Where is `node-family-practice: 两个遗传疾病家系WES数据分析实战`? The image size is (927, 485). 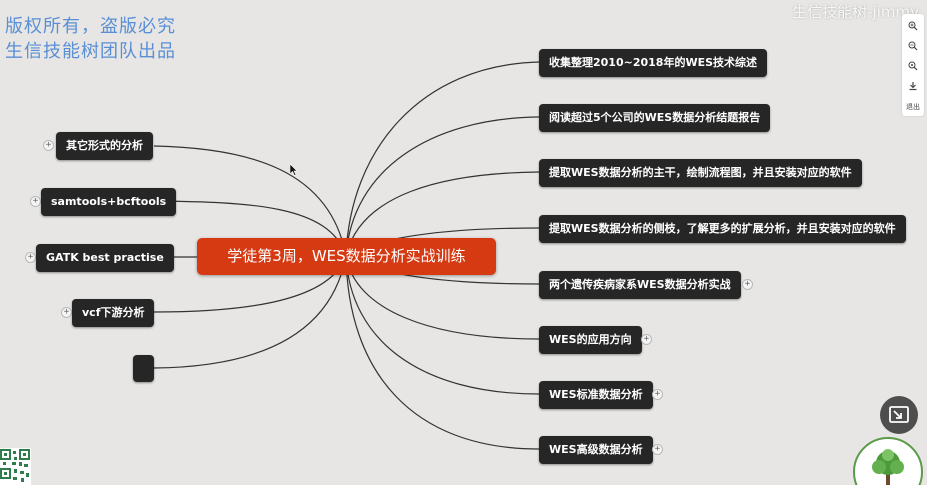
node-family-practice: 两个遗传疾病家系WES数据分析实战 is located at coordinates (640, 285).